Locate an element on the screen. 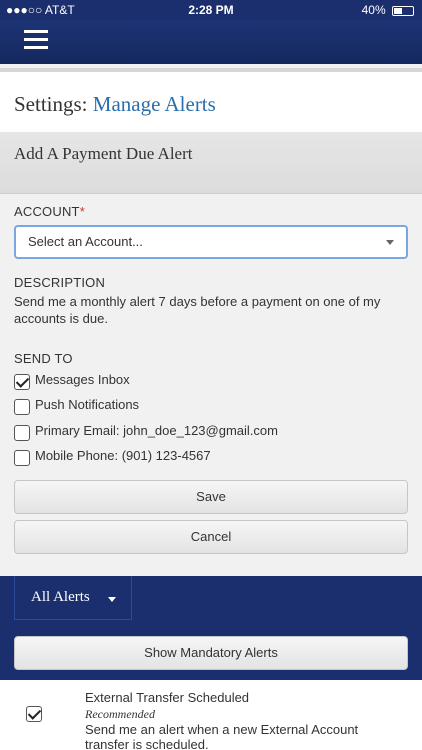  page-title: Settings: Manage Alerts is located at coordinates (115, 104).